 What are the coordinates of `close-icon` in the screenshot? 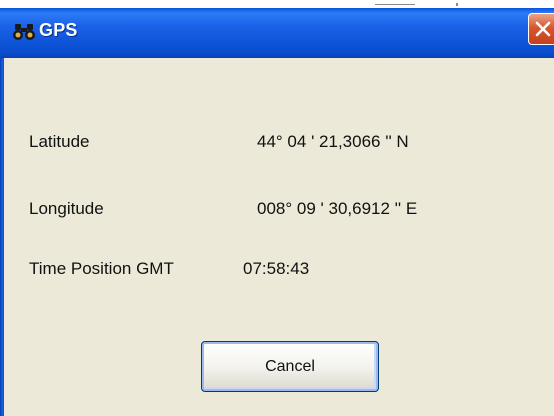 It's located at (543, 29).